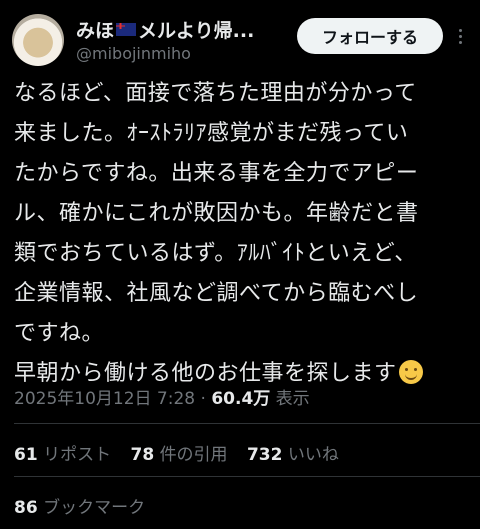 Image resolution: width=480 pixels, height=529 pixels. I want to click on quotes-label: 件の引用, so click(193, 455).